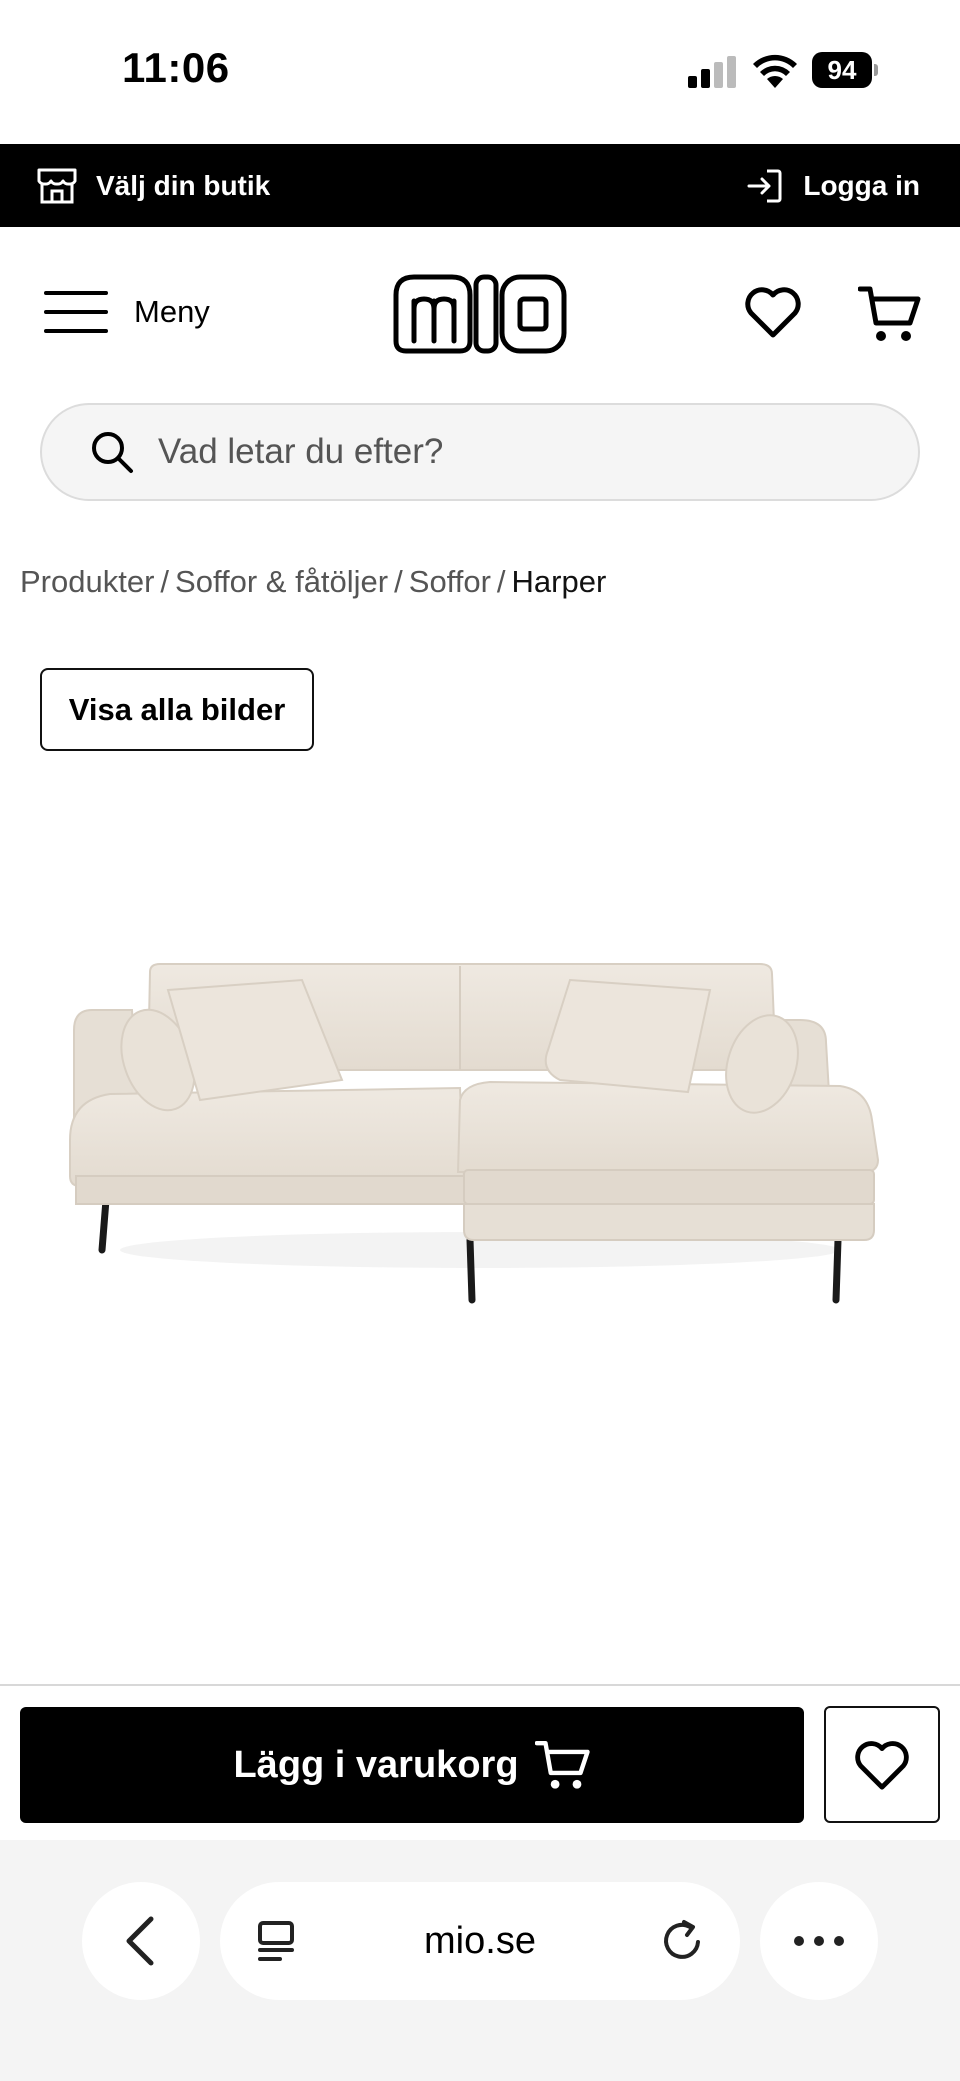  I want to click on menu-label: Meny, so click(172, 311).